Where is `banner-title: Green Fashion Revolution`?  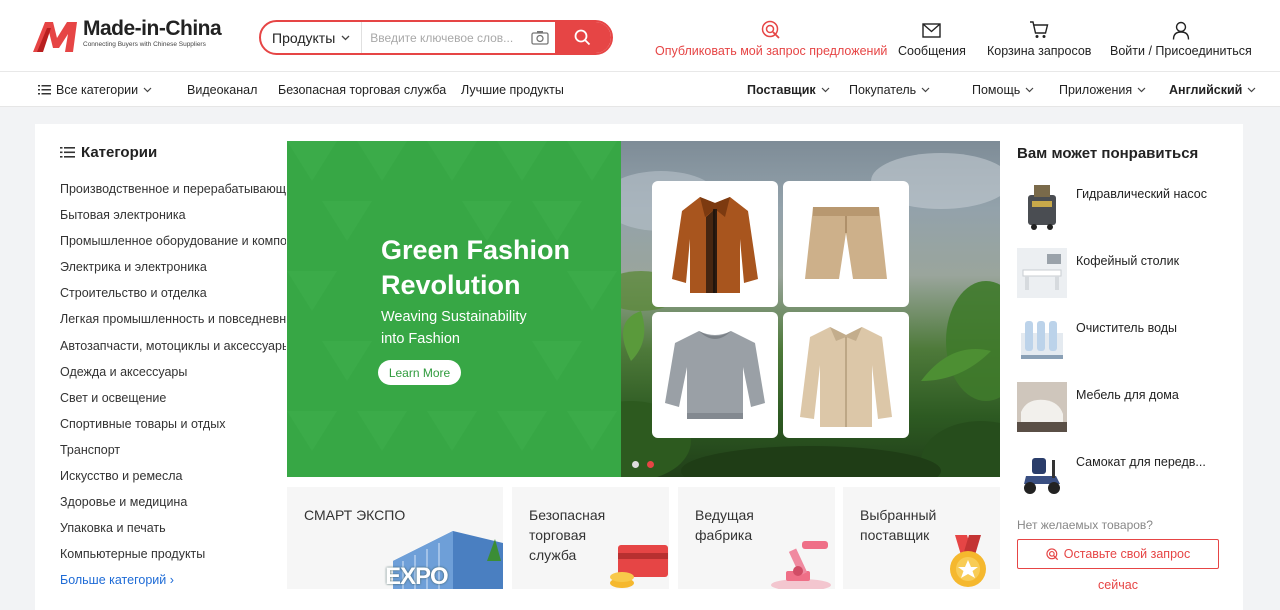 banner-title: Green Fashion Revolution is located at coordinates (475, 268).